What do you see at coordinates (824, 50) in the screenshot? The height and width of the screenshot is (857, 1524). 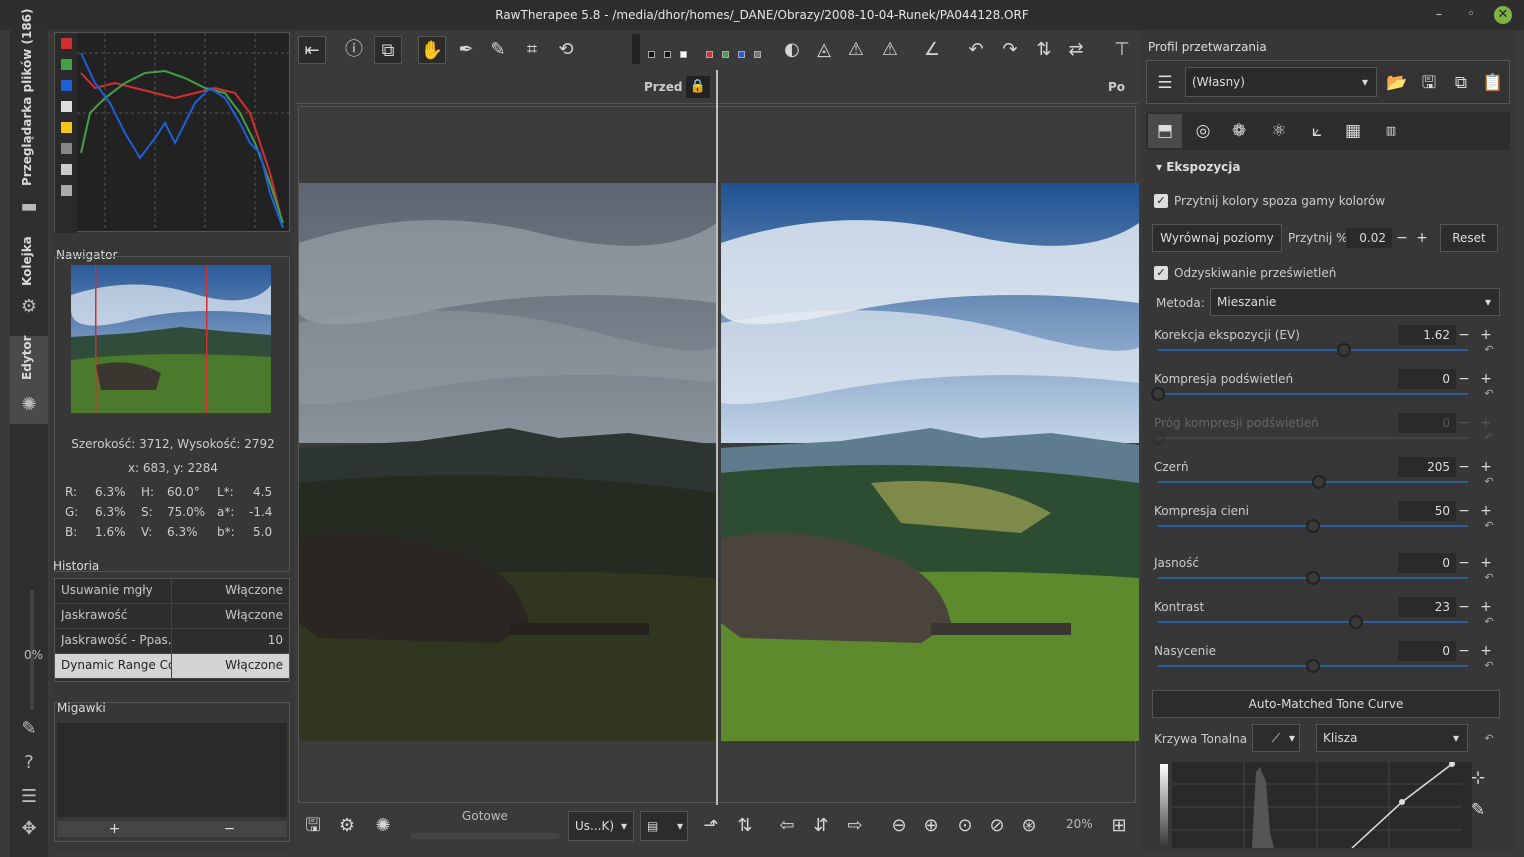 I see `shadow-clip-icon: ◬` at bounding box center [824, 50].